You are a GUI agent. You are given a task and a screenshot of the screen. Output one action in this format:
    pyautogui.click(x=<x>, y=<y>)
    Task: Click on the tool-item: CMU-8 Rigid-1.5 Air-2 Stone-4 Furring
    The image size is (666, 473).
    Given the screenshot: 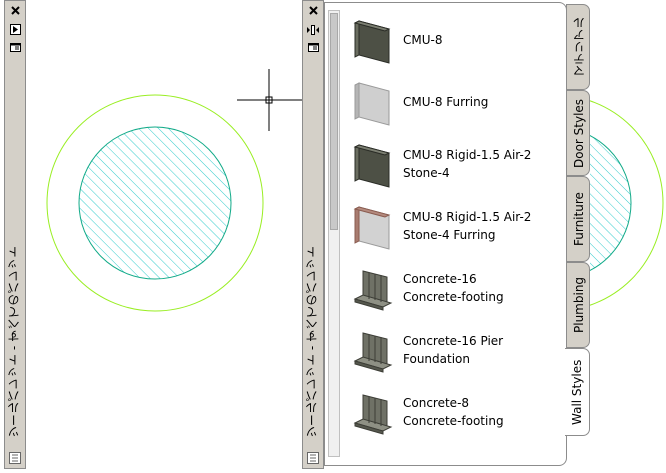 What is the action you would take?
    pyautogui.click(x=455, y=226)
    